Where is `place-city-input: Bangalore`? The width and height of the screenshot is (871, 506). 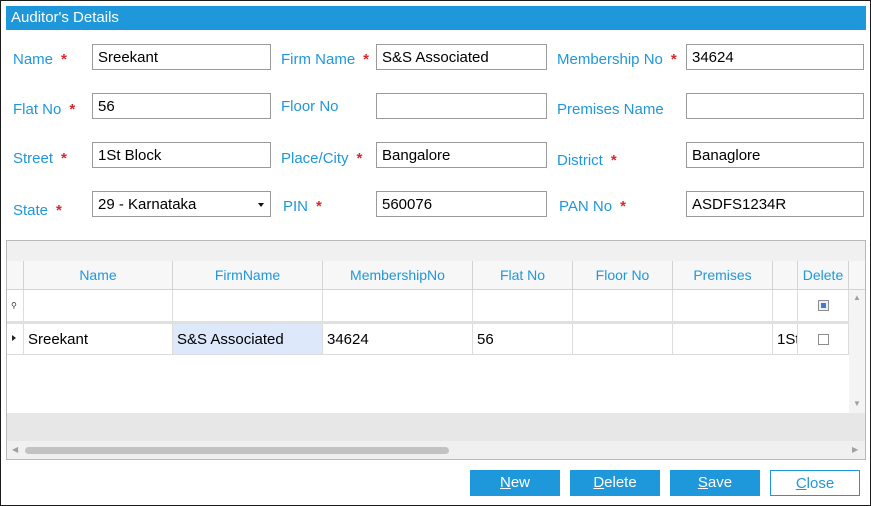 place-city-input: Bangalore is located at coordinates (461, 155).